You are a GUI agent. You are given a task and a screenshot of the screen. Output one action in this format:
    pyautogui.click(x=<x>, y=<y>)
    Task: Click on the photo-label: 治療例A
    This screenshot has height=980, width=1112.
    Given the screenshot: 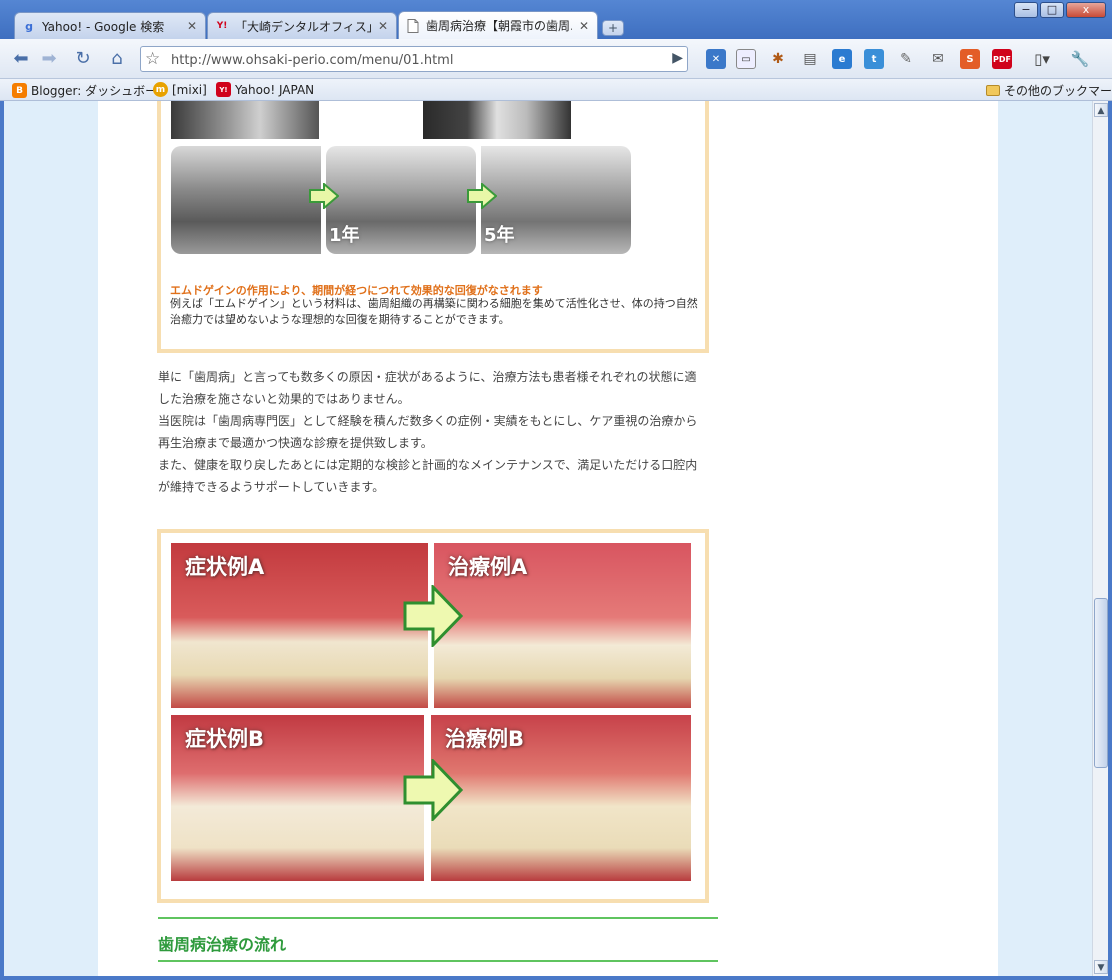 What is the action you would take?
    pyautogui.click(x=488, y=567)
    